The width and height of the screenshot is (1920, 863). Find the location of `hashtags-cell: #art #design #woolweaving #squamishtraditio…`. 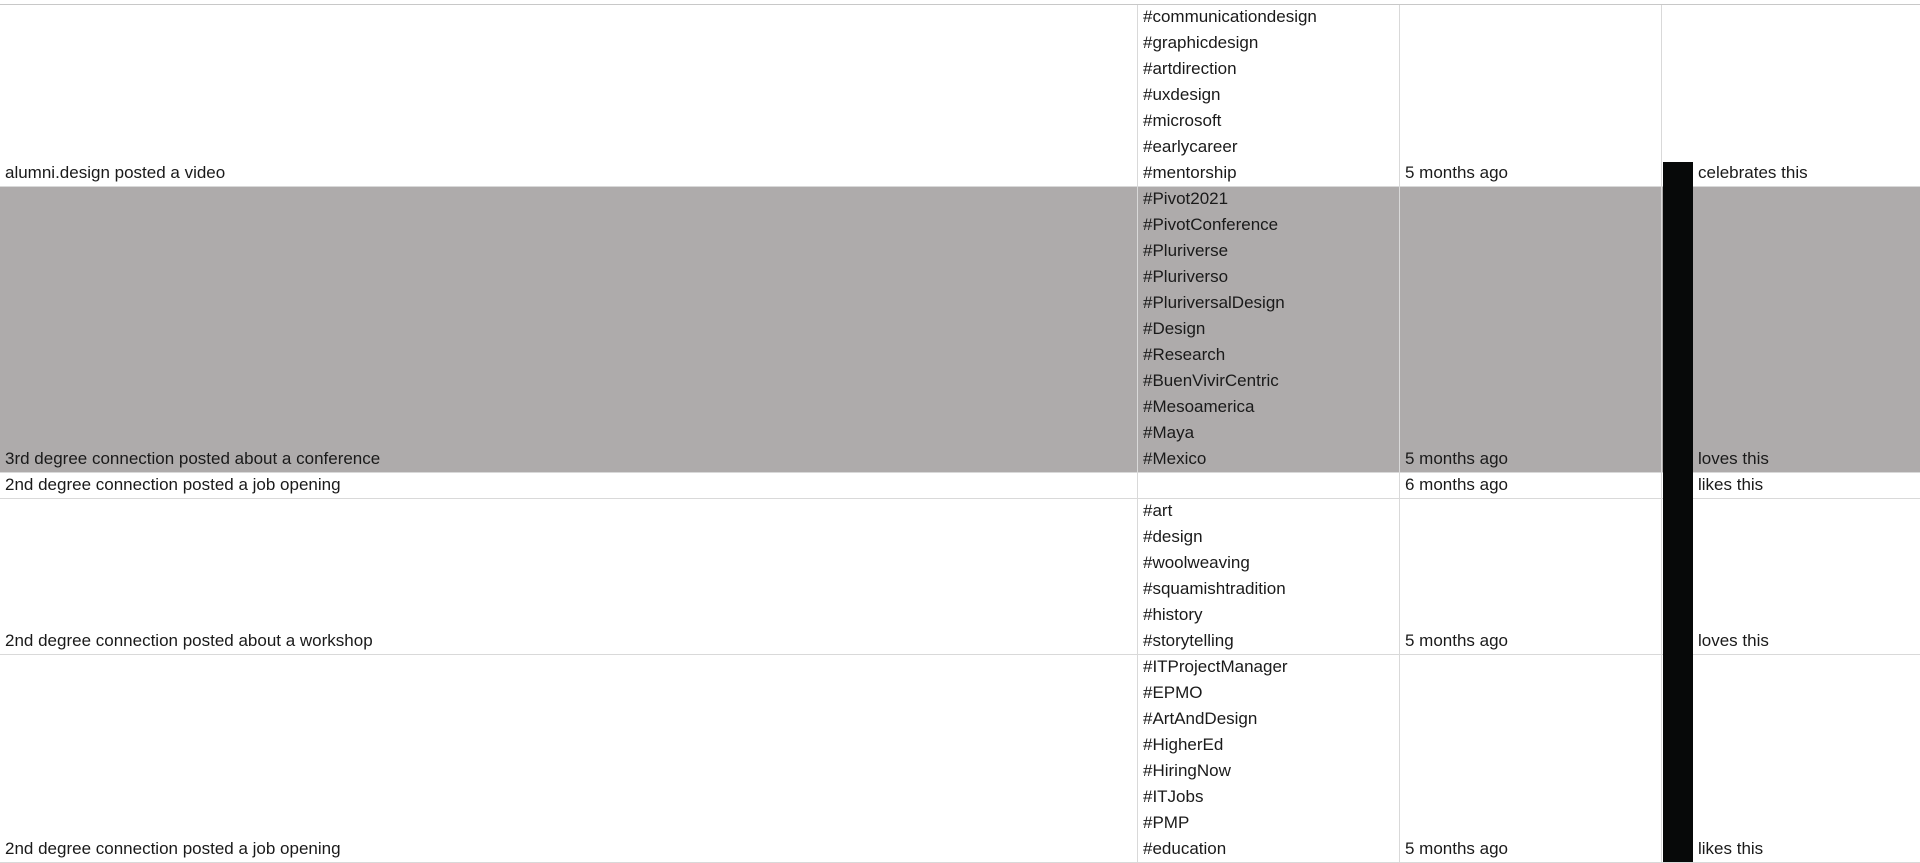

hashtags-cell: #art #design #woolweaving #squamishtraditio… is located at coordinates (1269, 576).